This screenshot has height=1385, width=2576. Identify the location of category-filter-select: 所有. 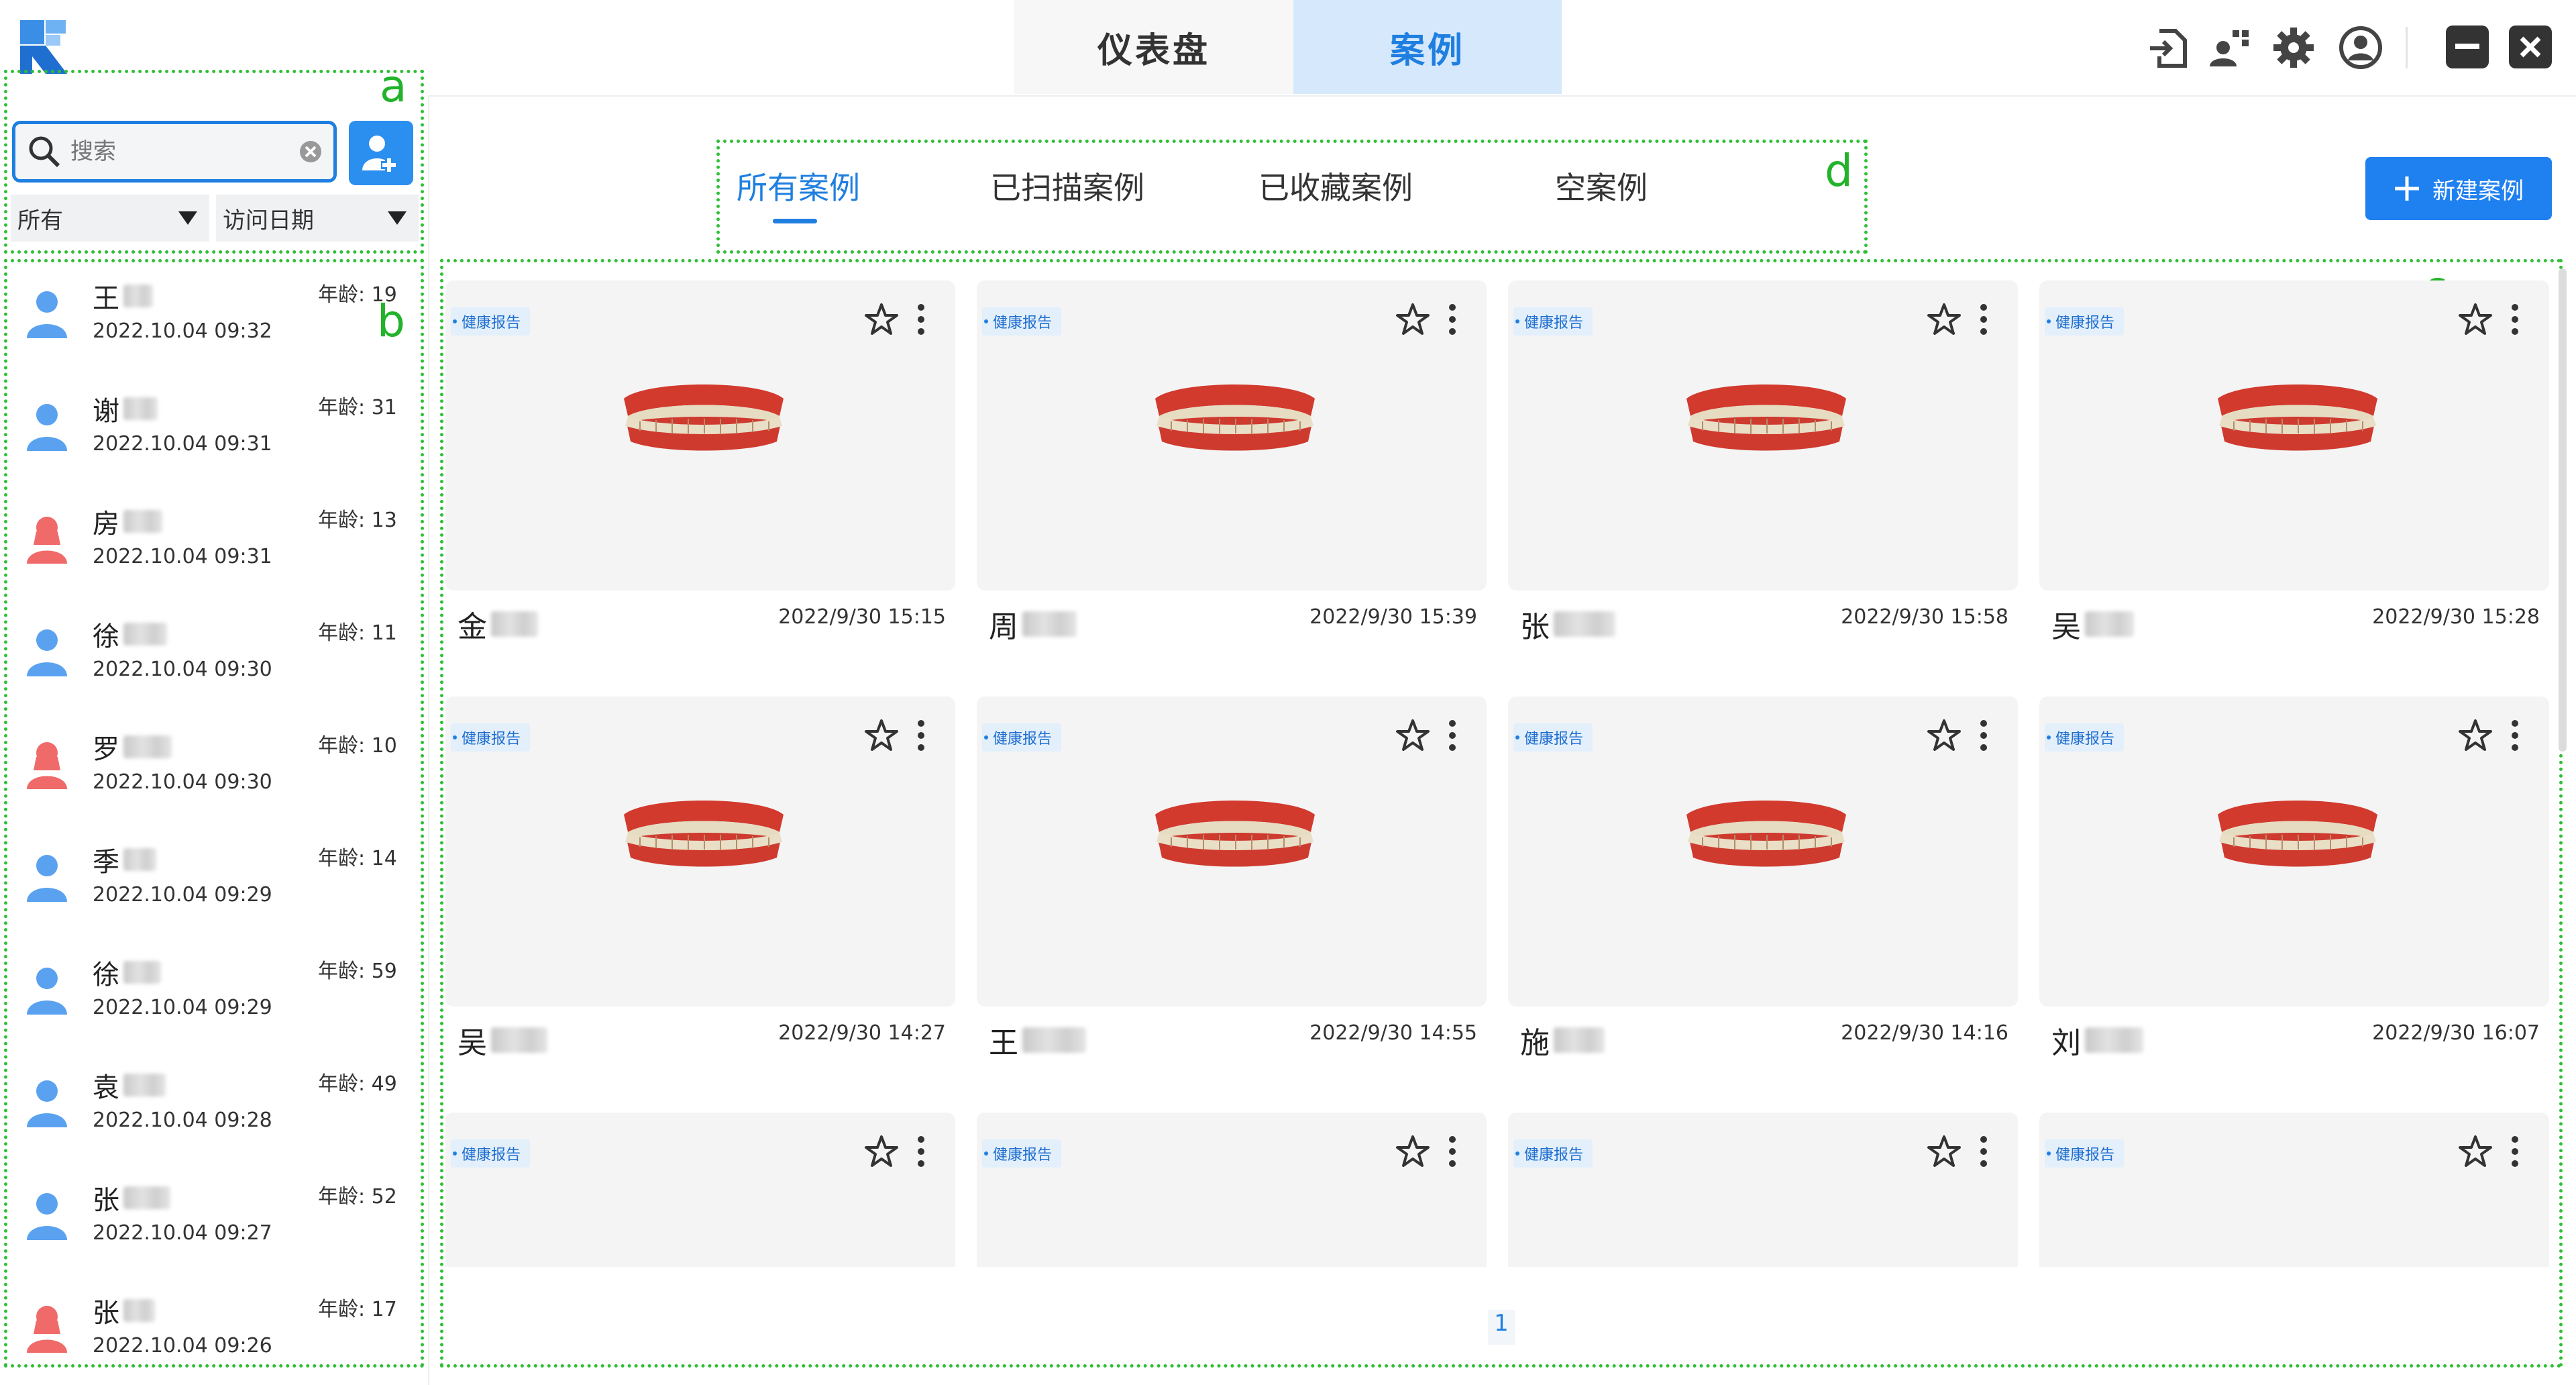
(110, 218).